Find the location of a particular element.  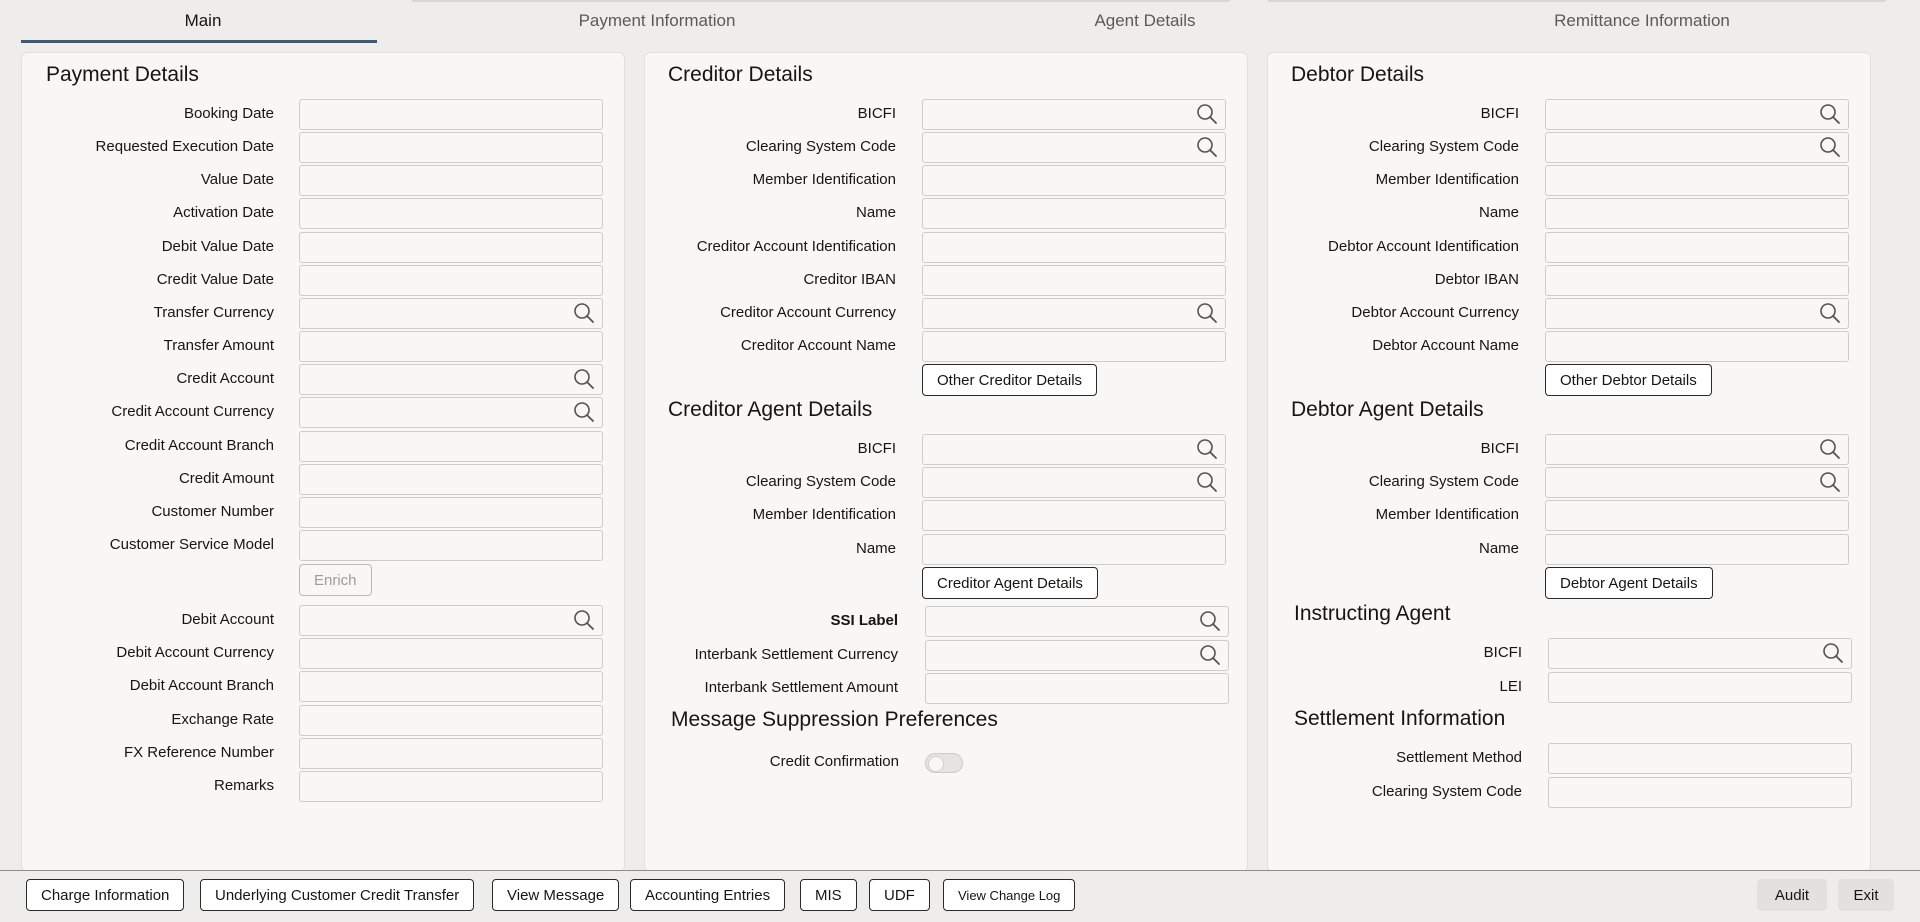

settlement-info-clearing-system-code-input is located at coordinates (1700, 792).